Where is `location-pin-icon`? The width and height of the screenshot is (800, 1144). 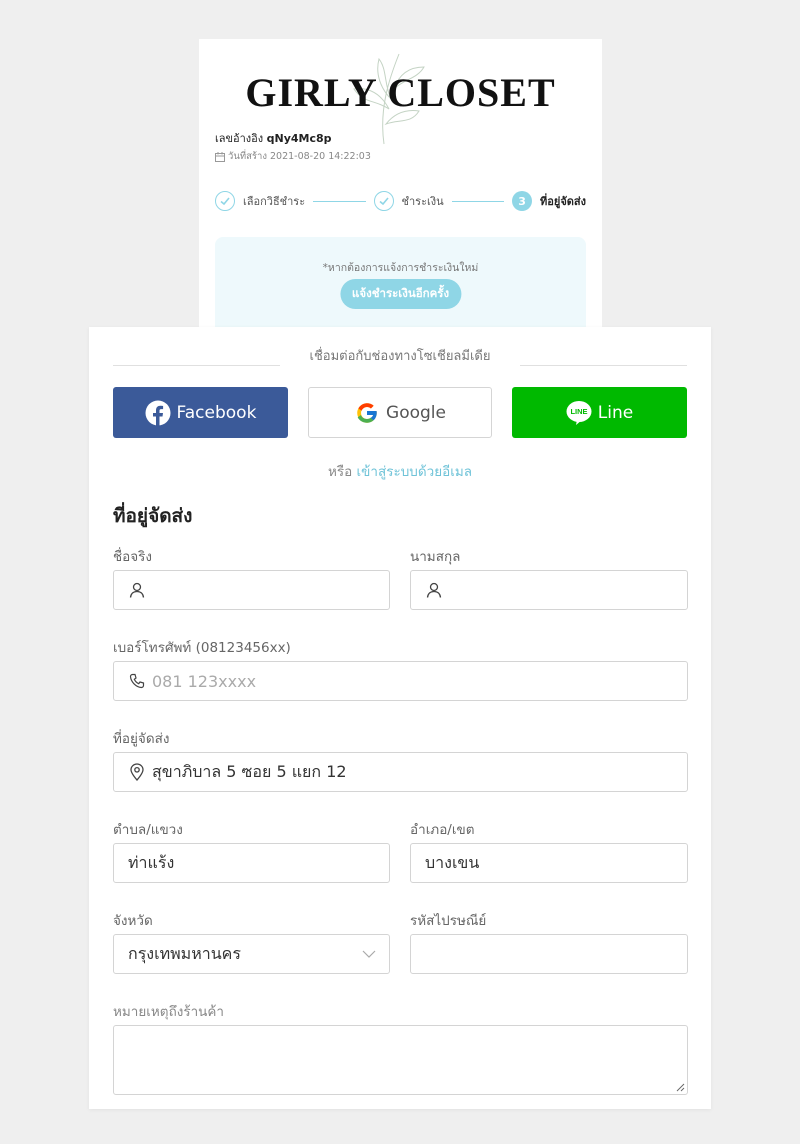
location-pin-icon is located at coordinates (137, 772).